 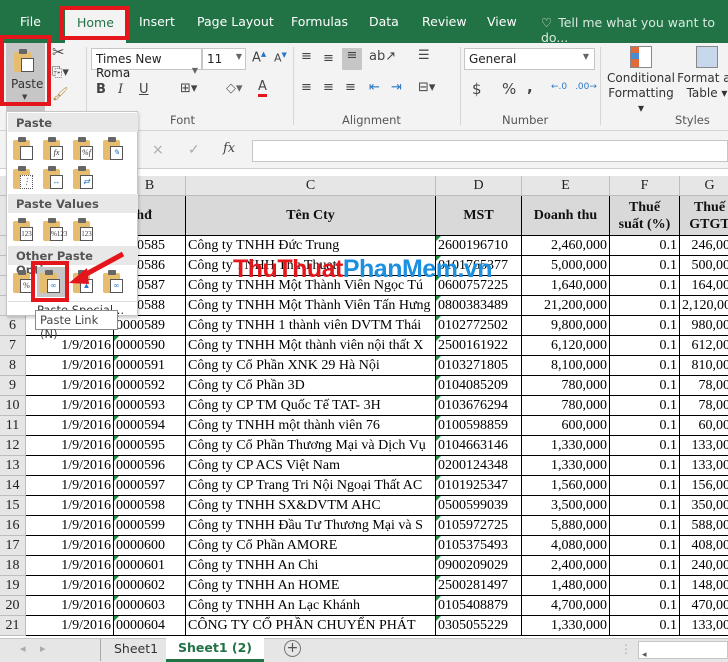 What do you see at coordinates (645, 286) in the screenshot?
I see `cell-f4: 0.1` at bounding box center [645, 286].